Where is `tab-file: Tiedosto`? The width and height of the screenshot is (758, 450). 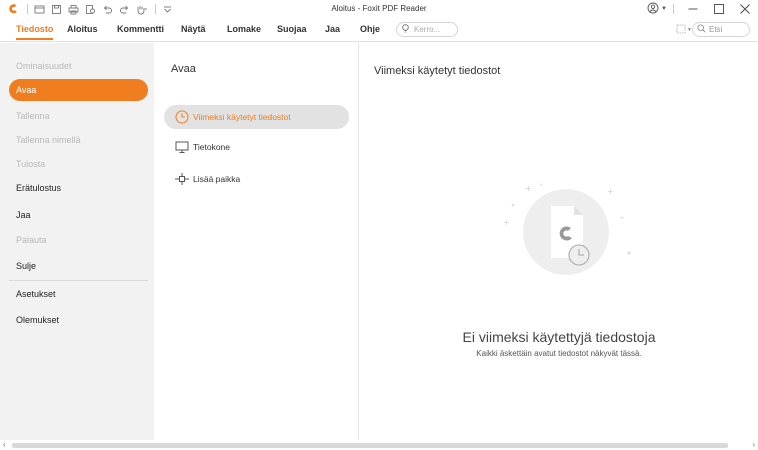 tab-file: Tiedosto is located at coordinates (35, 30).